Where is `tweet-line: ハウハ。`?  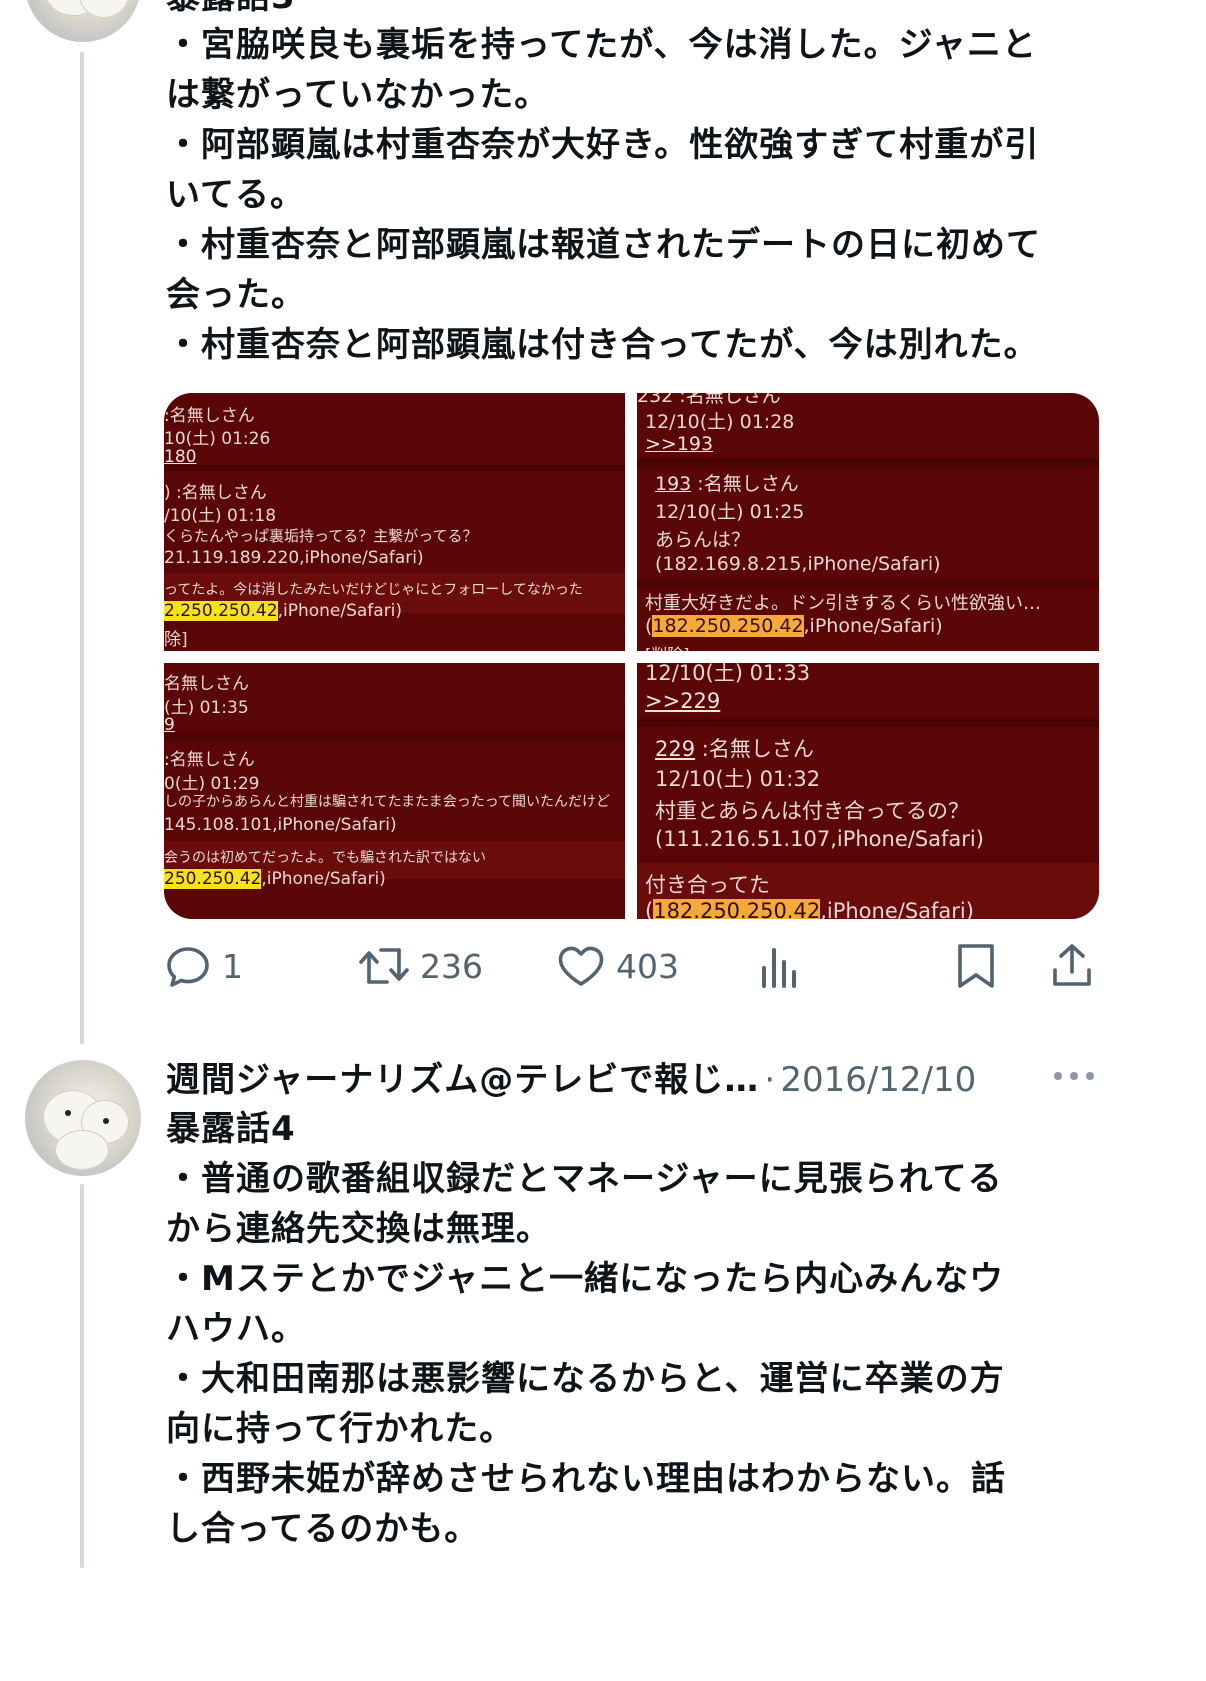 tweet-line: ハウハ。 is located at coordinates (236, 1329).